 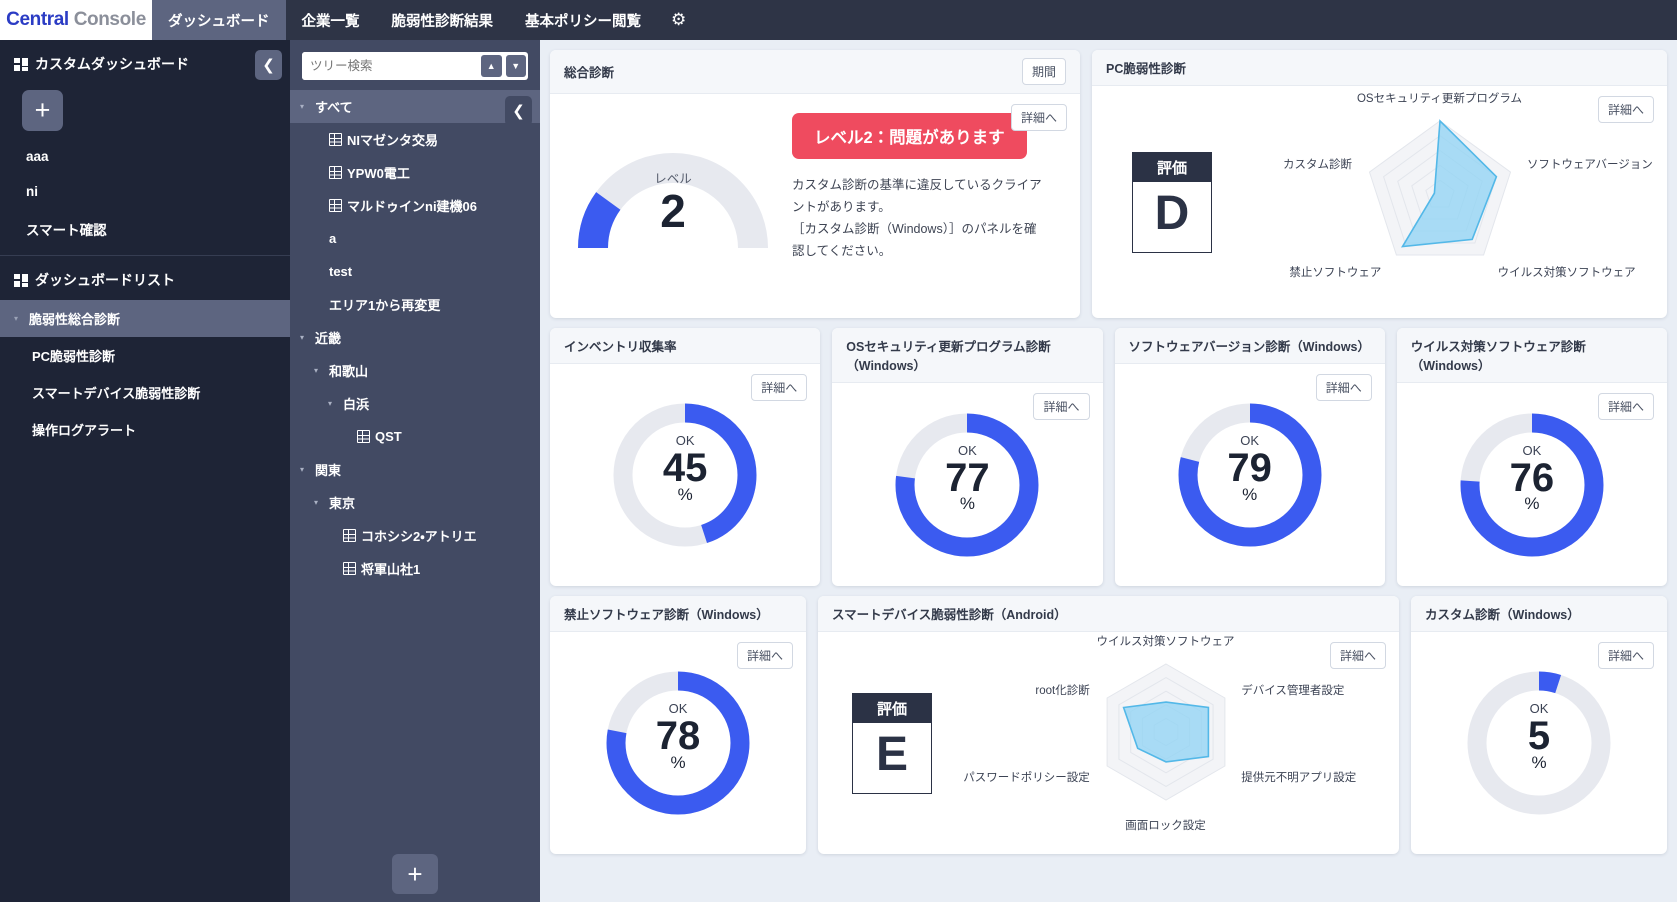 What do you see at coordinates (673, 191) in the screenshot?
I see `overall-gauge-chart: レベル 2` at bounding box center [673, 191].